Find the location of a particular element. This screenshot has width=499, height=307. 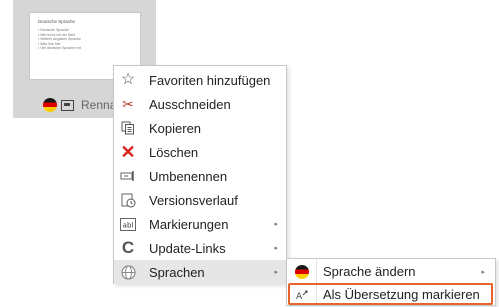

menu-item-kopieren: Kopieren is located at coordinates (200, 128).